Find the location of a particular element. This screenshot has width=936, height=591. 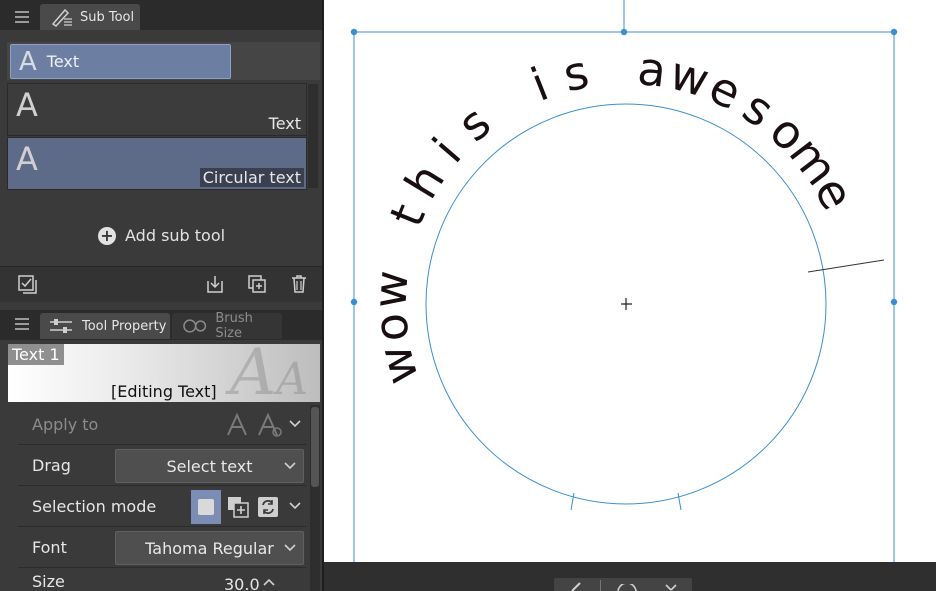

handle-top is located at coordinates (624, 32).